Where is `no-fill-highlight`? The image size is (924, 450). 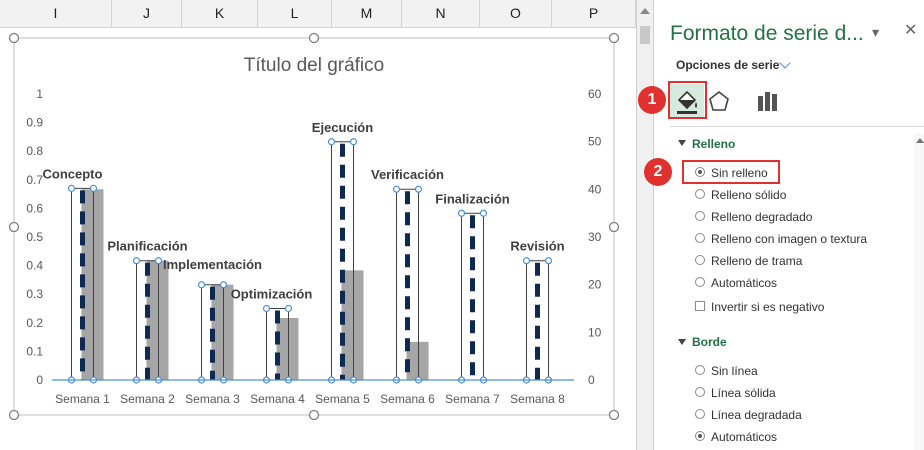 no-fill-highlight is located at coordinates (731, 172).